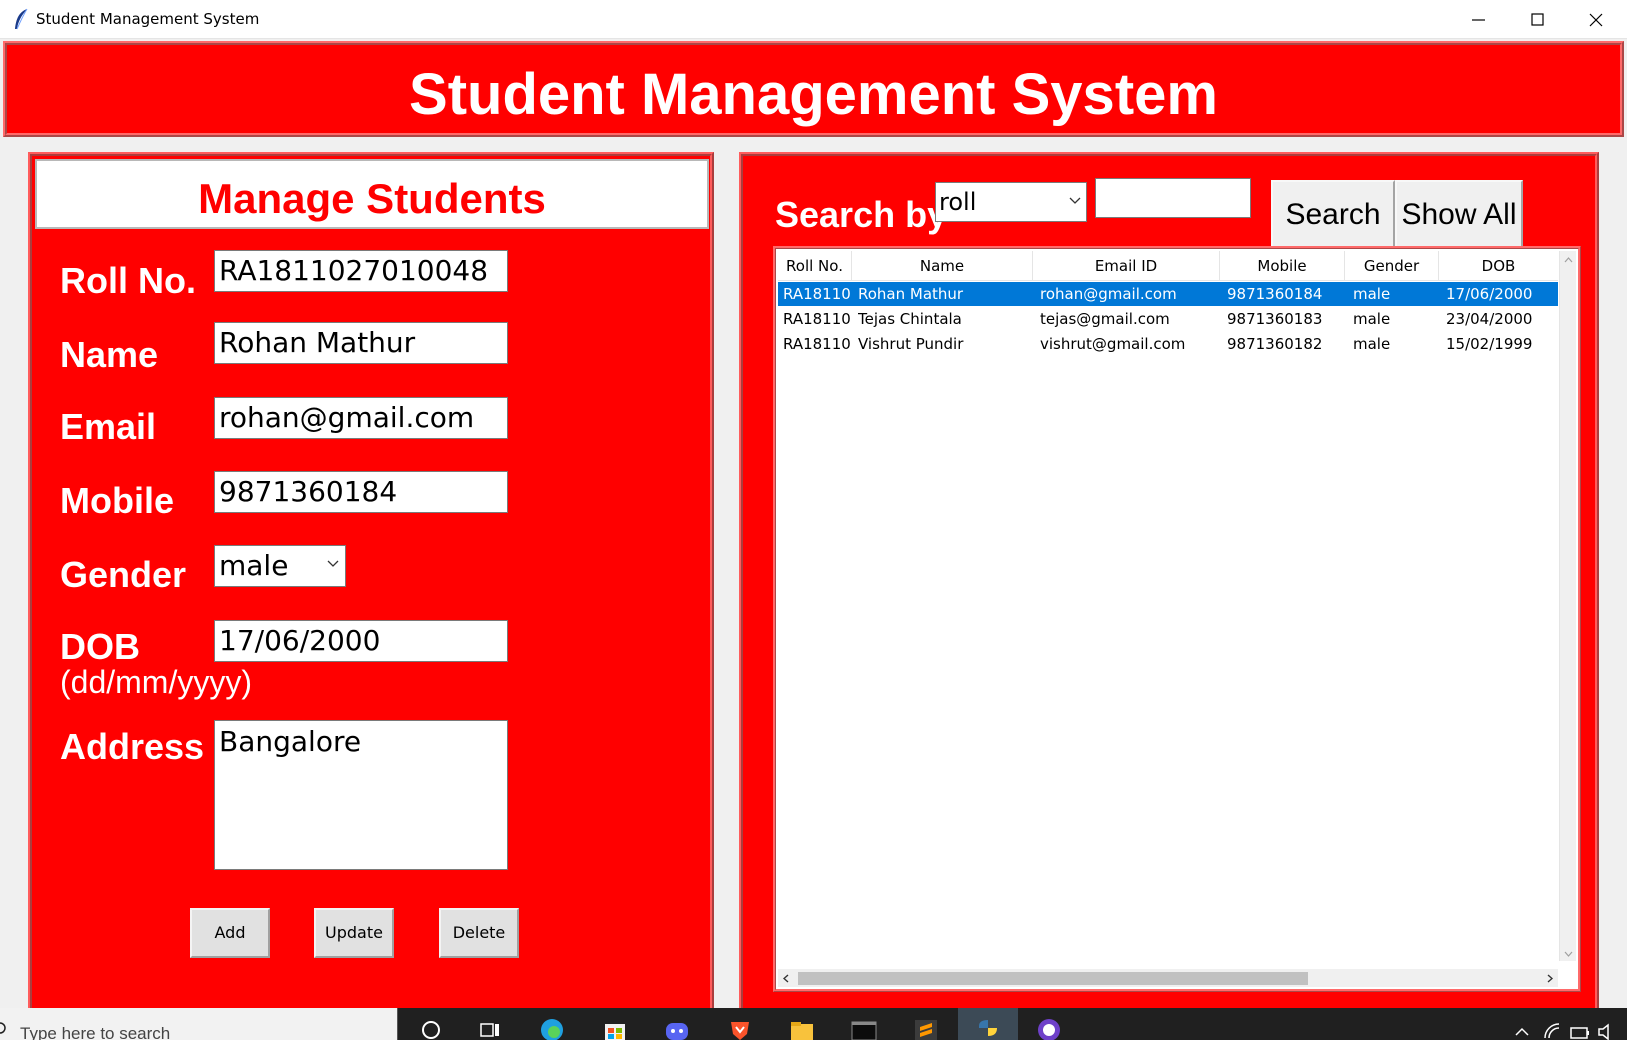 The height and width of the screenshot is (1040, 1627). What do you see at coordinates (95, 1032) in the screenshot?
I see `taskbar-search-placeholder: Type here to search` at bounding box center [95, 1032].